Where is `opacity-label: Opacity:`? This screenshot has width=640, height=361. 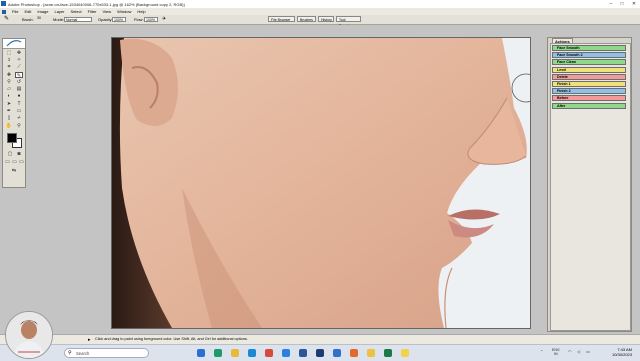 opacity-label: Opacity: is located at coordinates (105, 19).